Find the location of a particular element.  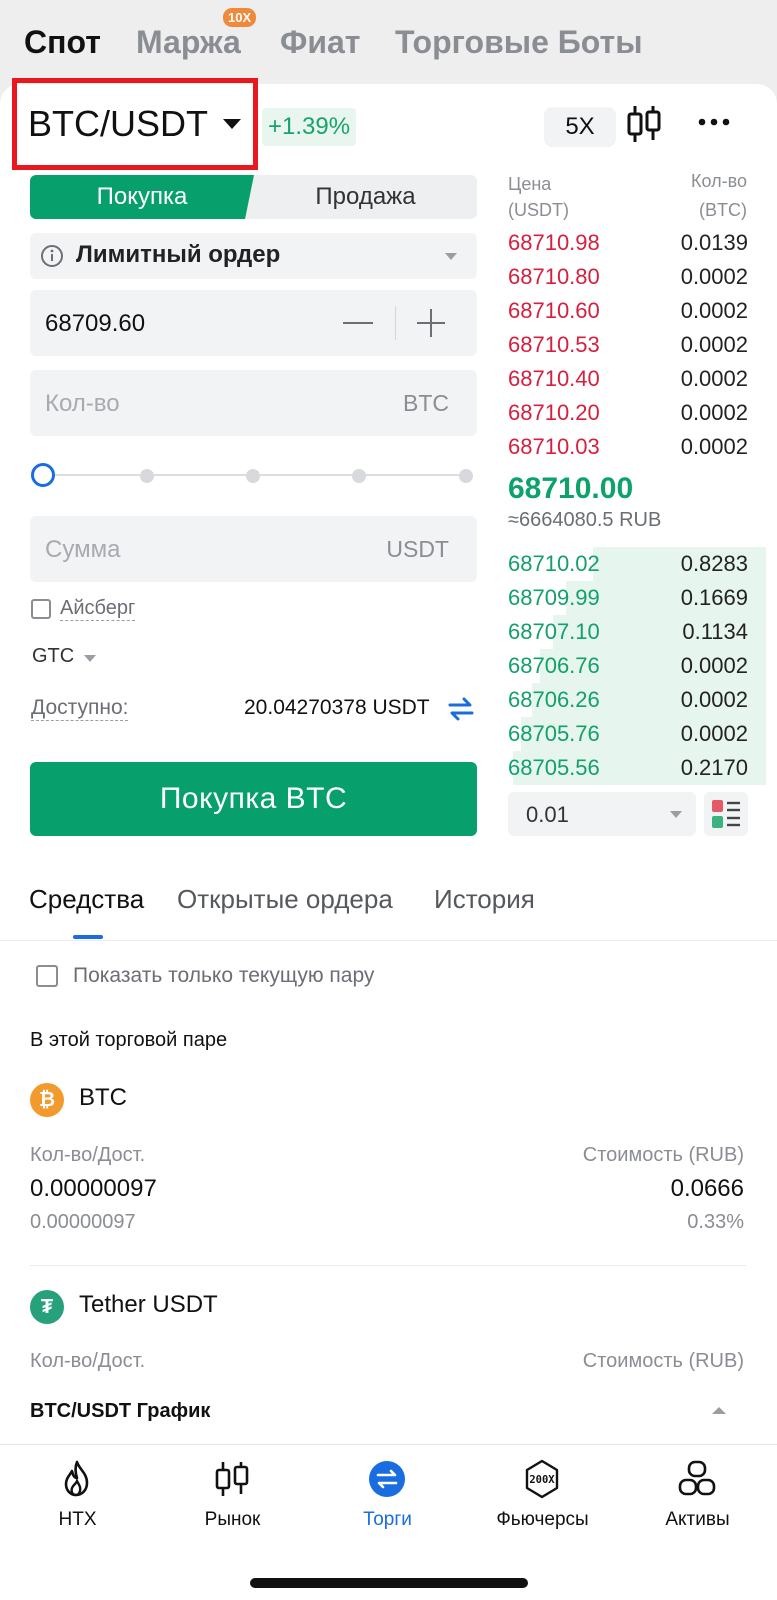

tab-margin: Маржа is located at coordinates (188, 42).